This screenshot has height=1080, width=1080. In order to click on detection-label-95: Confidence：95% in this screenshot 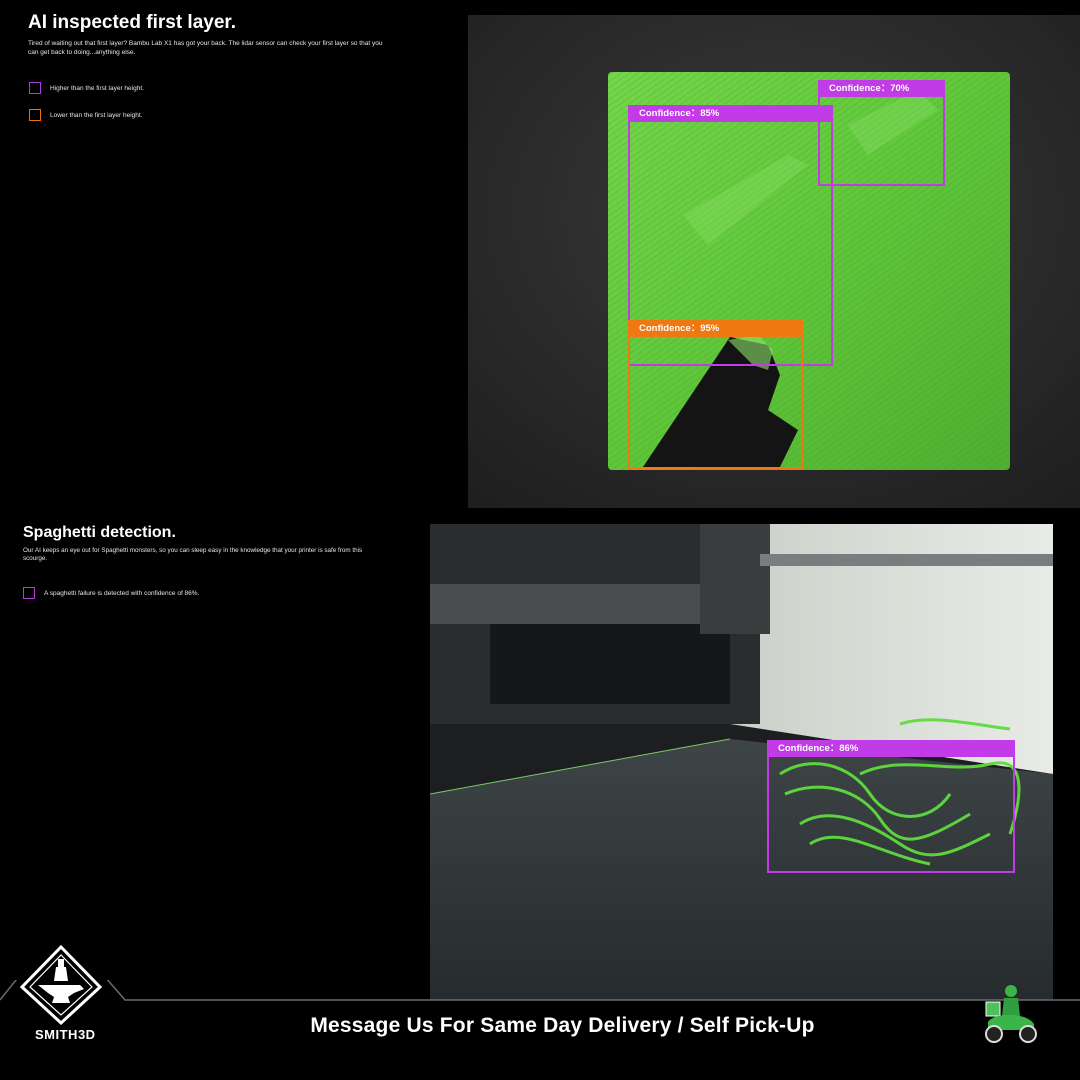, I will do `click(715, 328)`.